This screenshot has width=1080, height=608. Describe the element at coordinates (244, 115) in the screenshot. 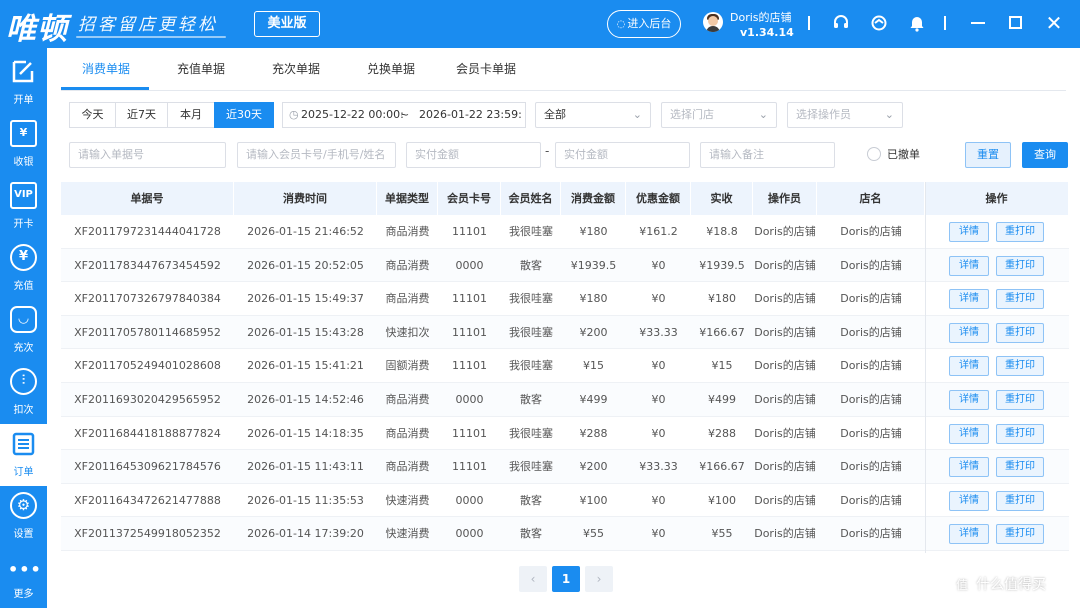

I see `preset-30-days: 近30天` at that location.